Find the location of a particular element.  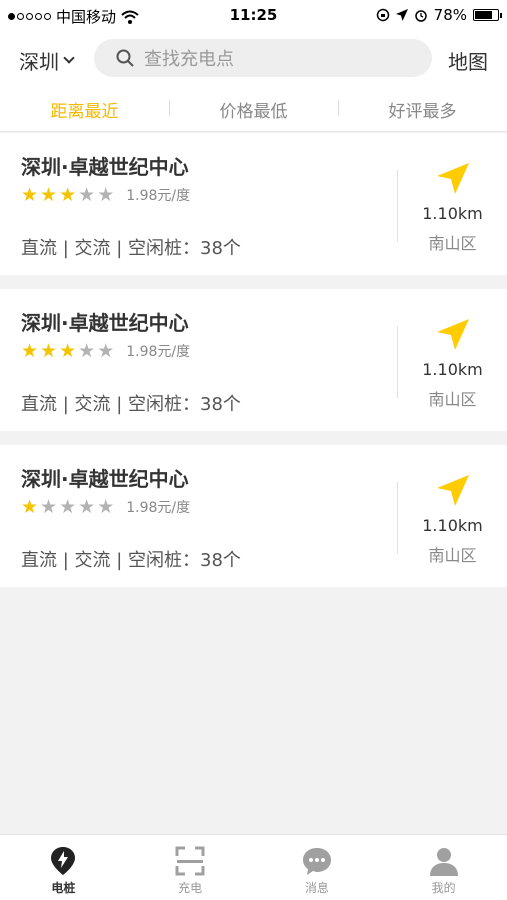

tab-messages: 消息 is located at coordinates (317, 867).